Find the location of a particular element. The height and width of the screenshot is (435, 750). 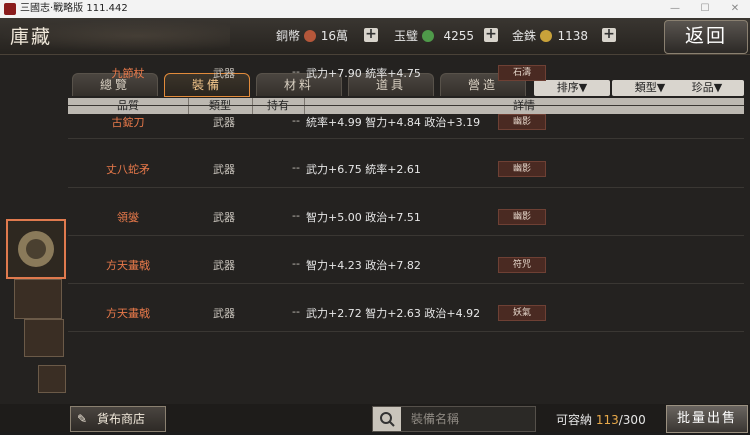

table-row: 古錠刀 武器 -- 統率+4.99 智力+4.84 政治+3.19 幽影 is located at coordinates (406, 116).